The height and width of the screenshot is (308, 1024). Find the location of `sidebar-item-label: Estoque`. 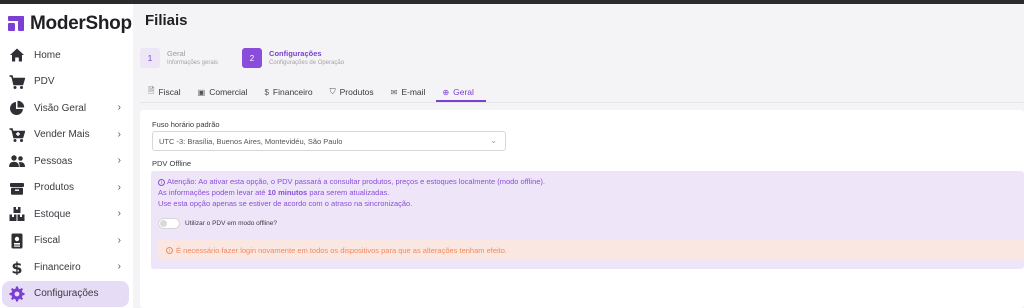

sidebar-item-label: Estoque is located at coordinates (52, 214).